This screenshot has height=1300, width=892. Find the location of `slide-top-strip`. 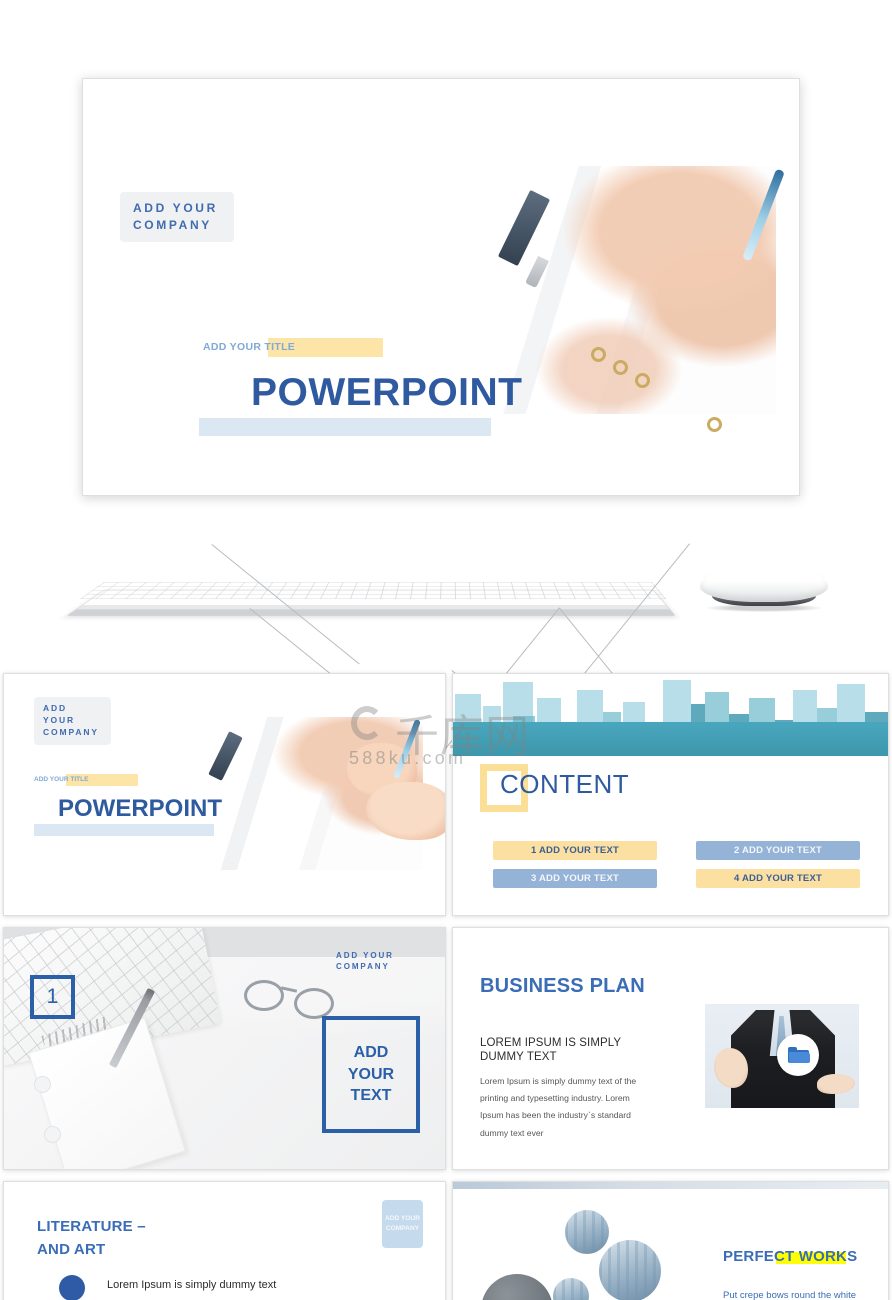

slide-top-strip is located at coordinates (670, 1185).